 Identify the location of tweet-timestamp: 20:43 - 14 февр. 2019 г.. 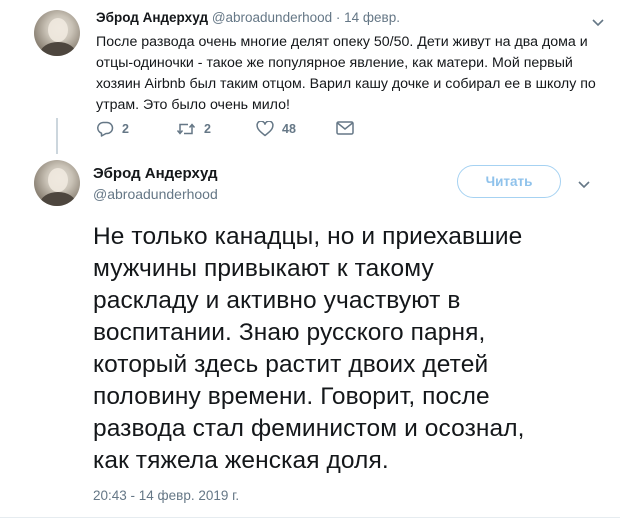
(166, 495).